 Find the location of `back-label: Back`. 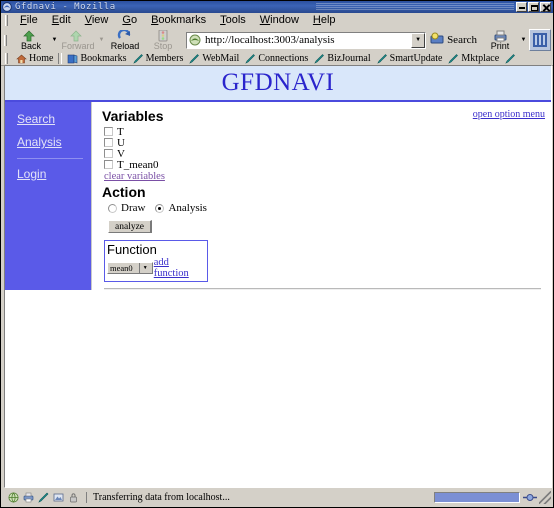

back-label: Back is located at coordinates (30, 45).